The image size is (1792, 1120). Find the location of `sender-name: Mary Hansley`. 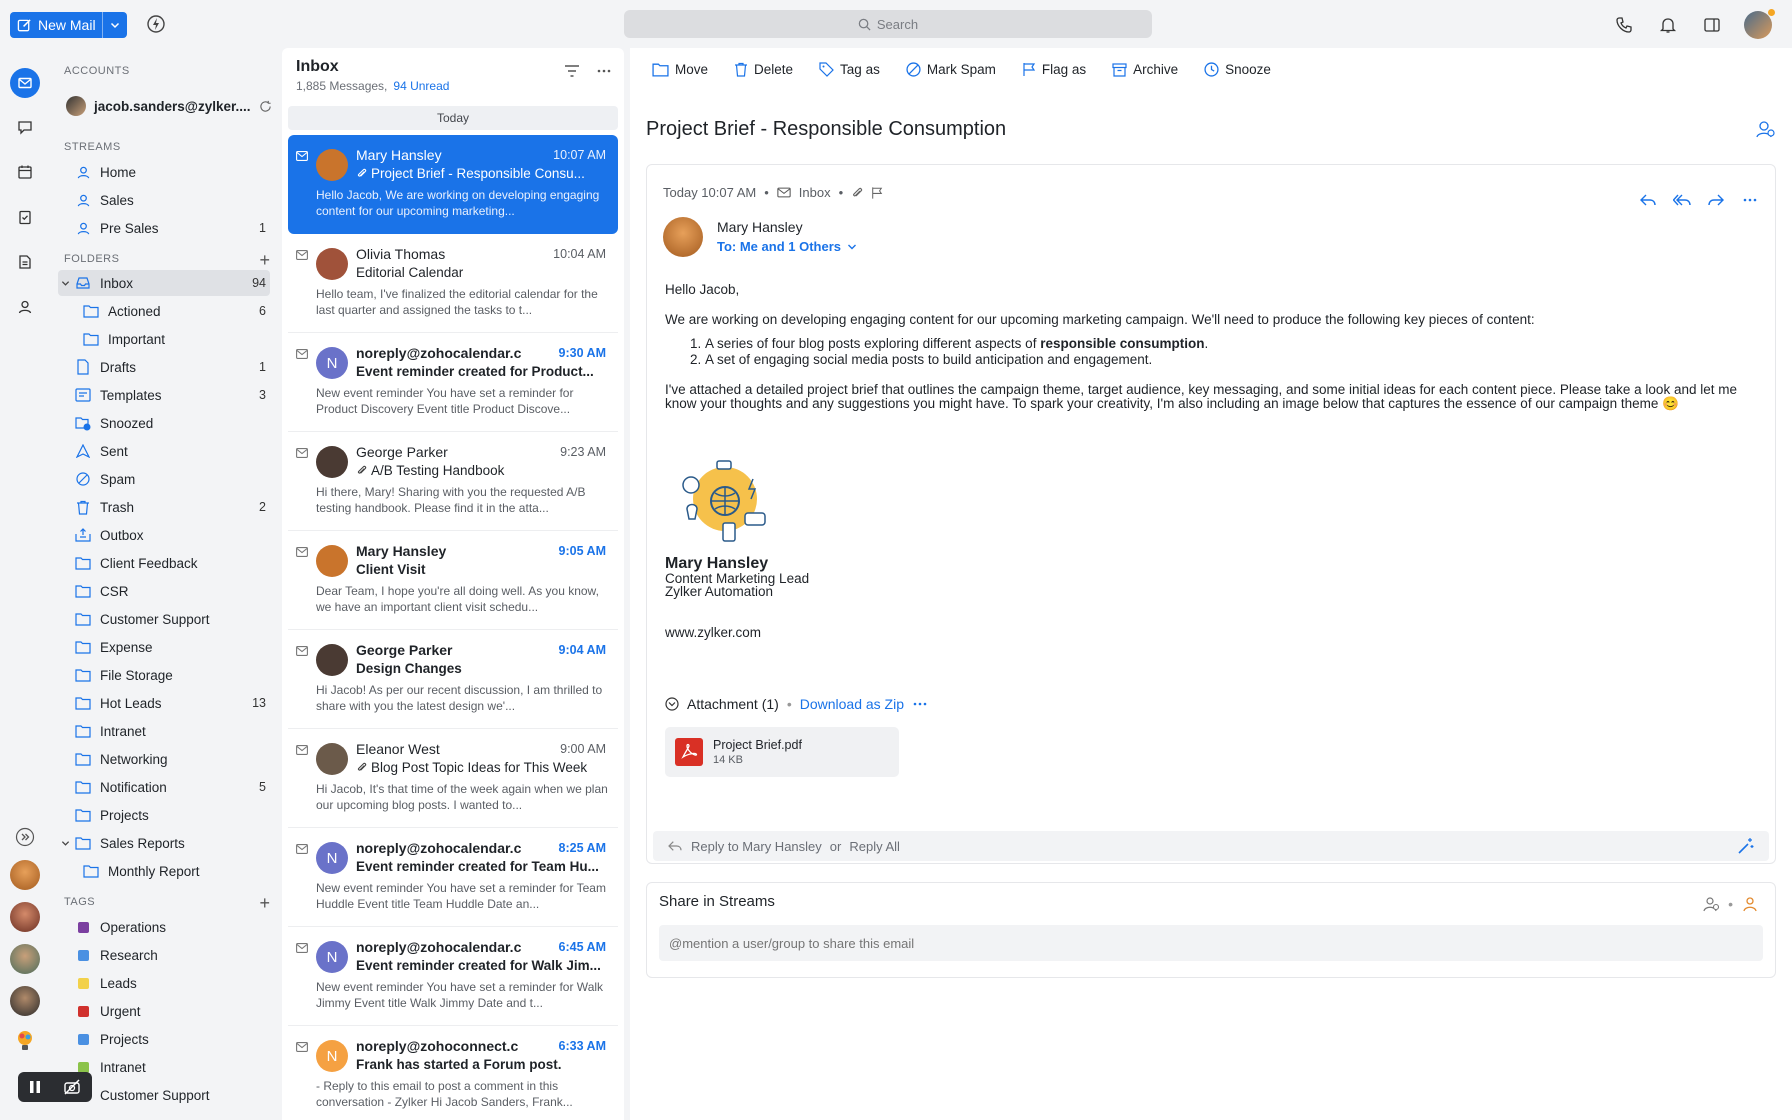

sender-name: Mary Hansley is located at coordinates (760, 227).